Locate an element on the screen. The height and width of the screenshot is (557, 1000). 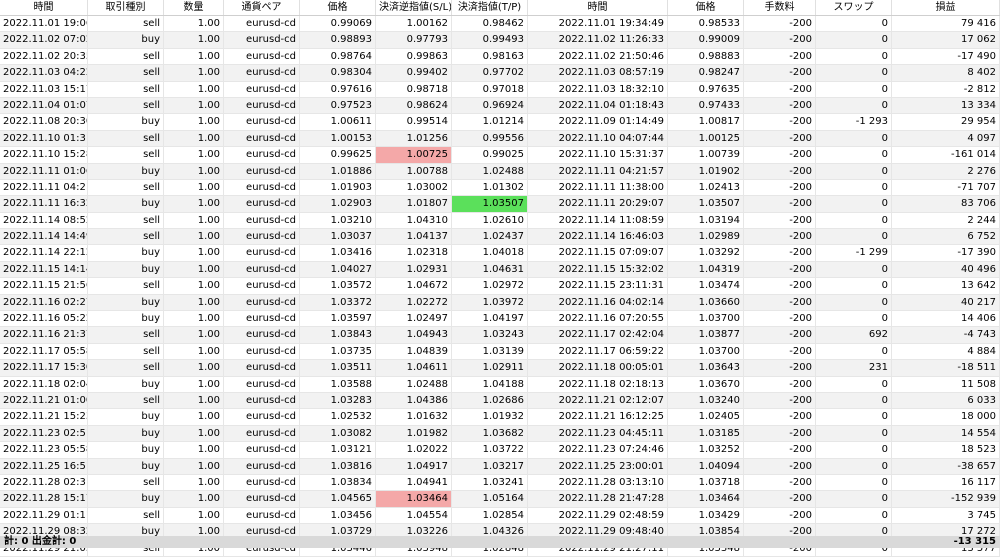
cell-open-time: 2022.11.03 15:17:55 is located at coordinates (44, 89).